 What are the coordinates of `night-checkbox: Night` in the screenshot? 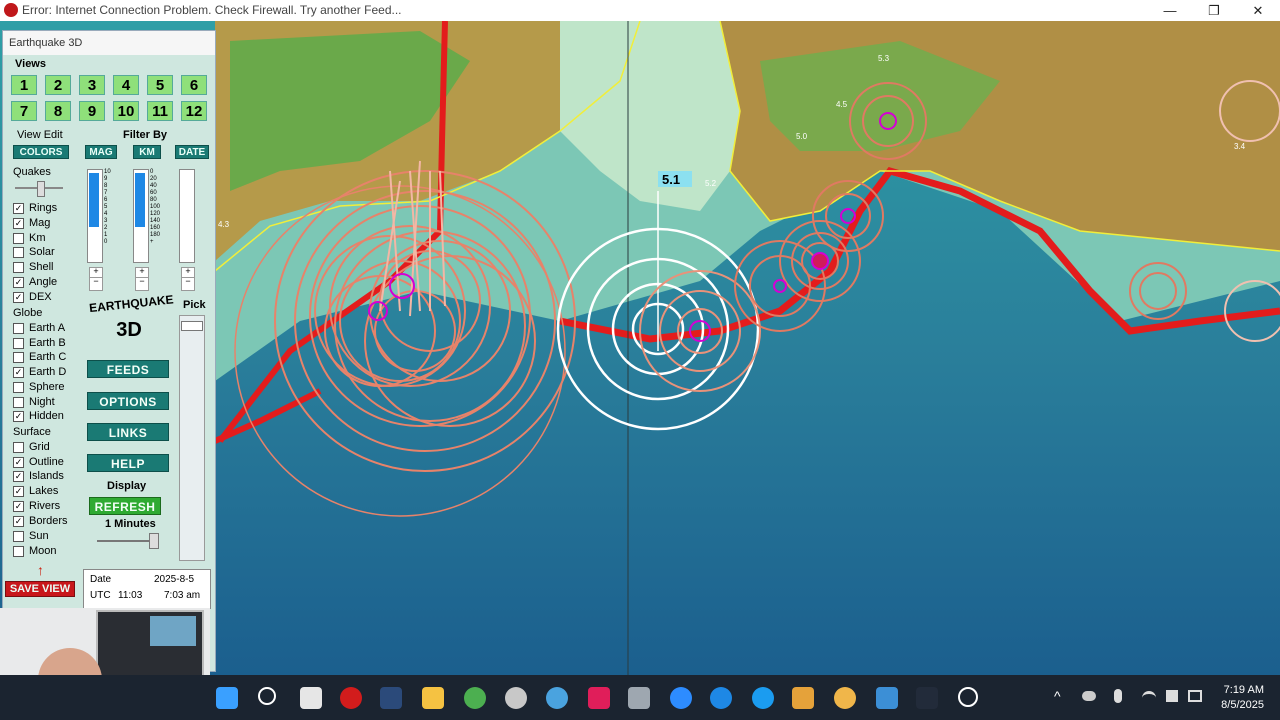 It's located at (34, 402).